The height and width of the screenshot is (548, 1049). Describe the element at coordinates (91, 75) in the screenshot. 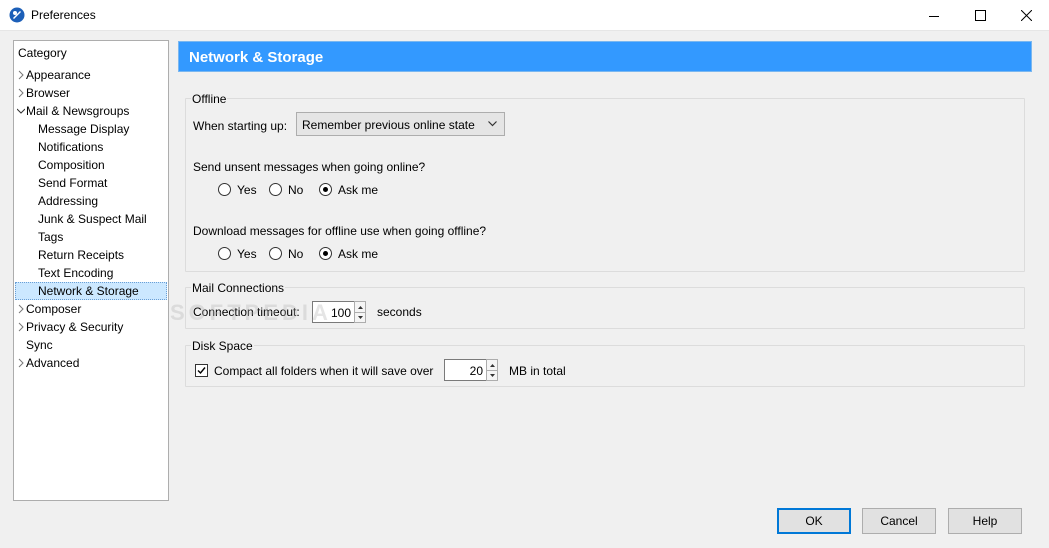

I see `tree-item-appearance: Appearance` at that location.